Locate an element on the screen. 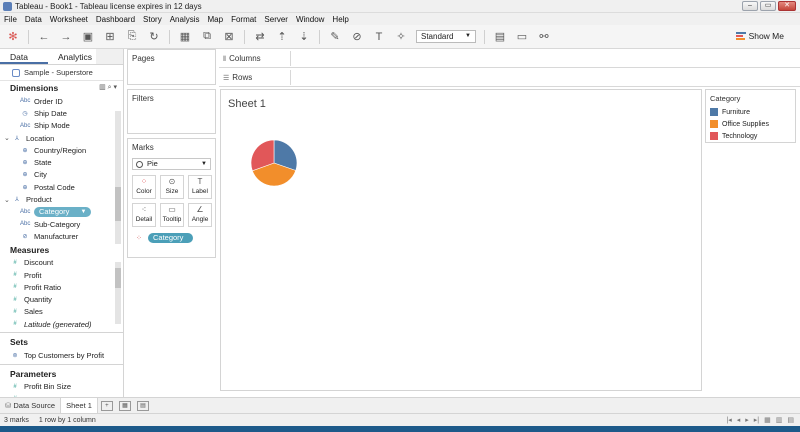 This screenshot has width=800, height=432. menu-window: Window is located at coordinates (310, 19).